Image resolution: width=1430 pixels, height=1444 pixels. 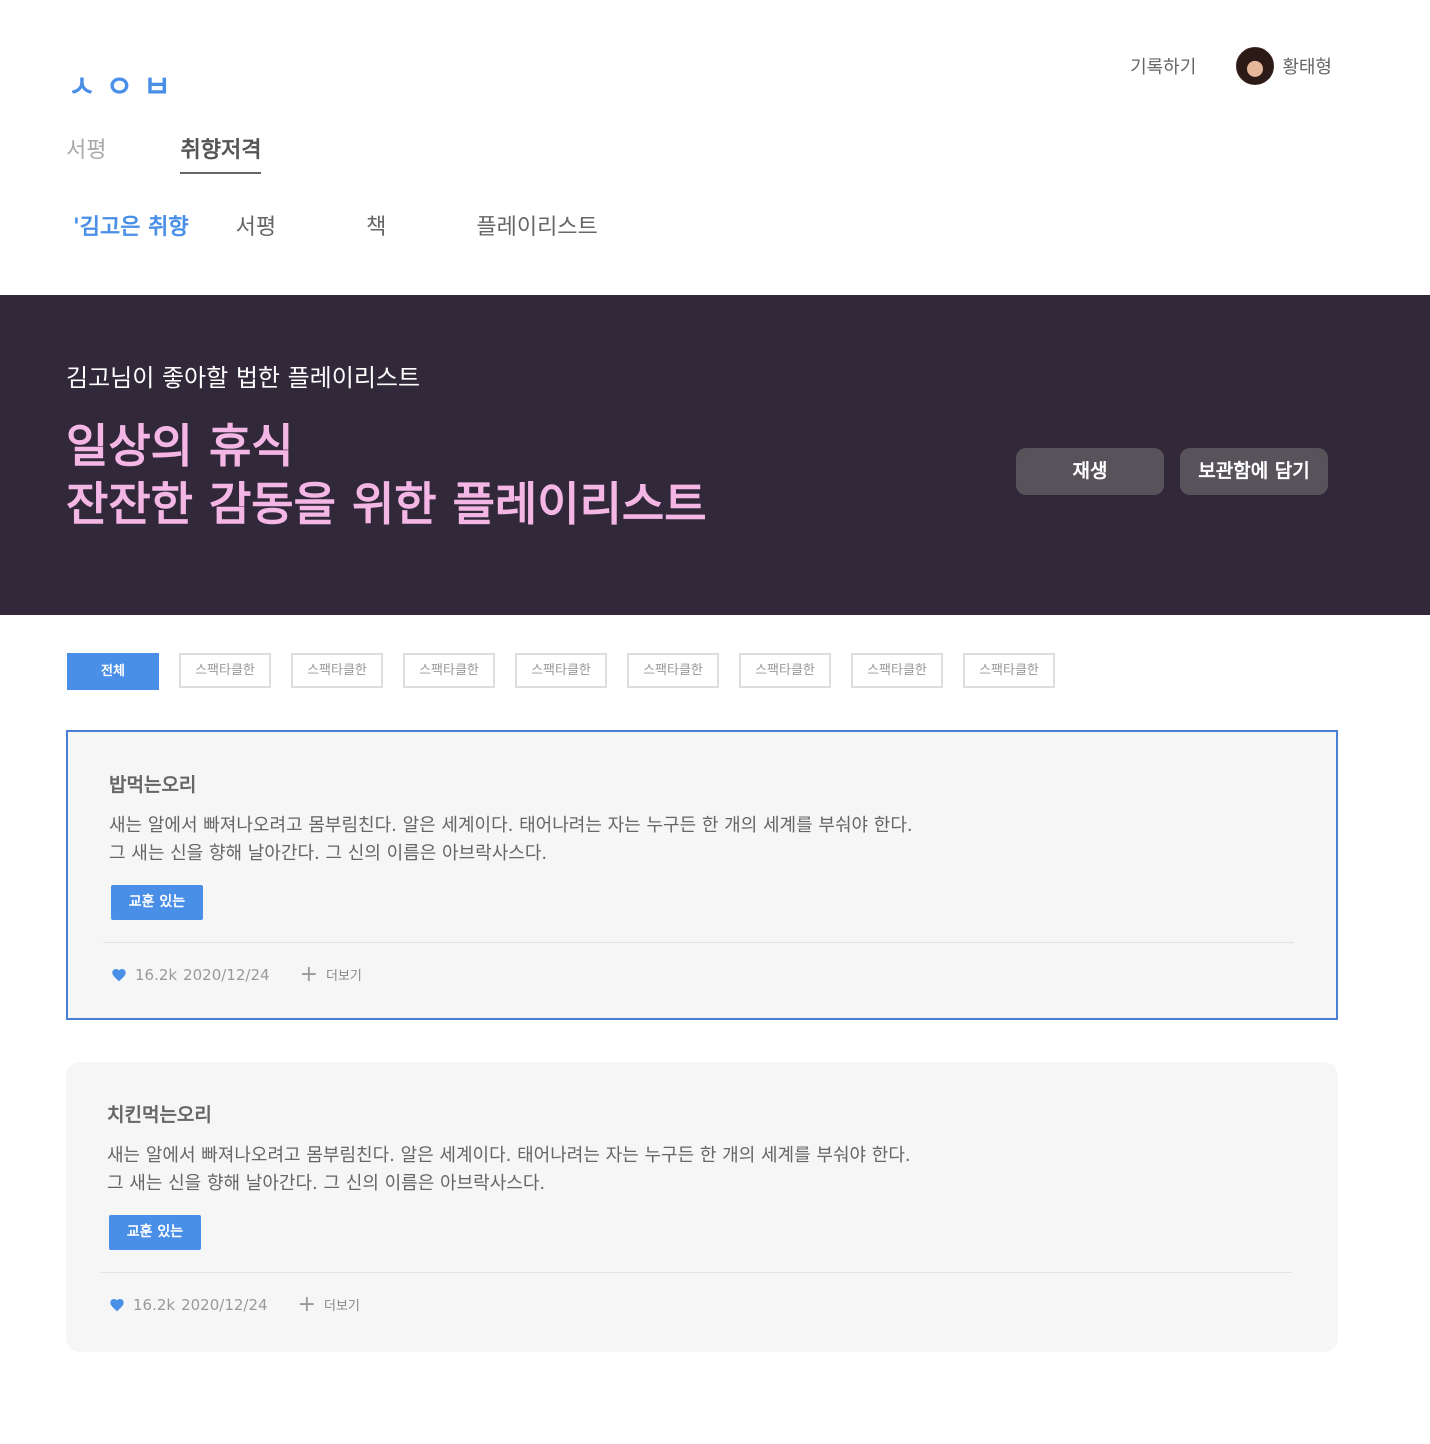 I want to click on play-button: 재생, so click(x=1090, y=471).